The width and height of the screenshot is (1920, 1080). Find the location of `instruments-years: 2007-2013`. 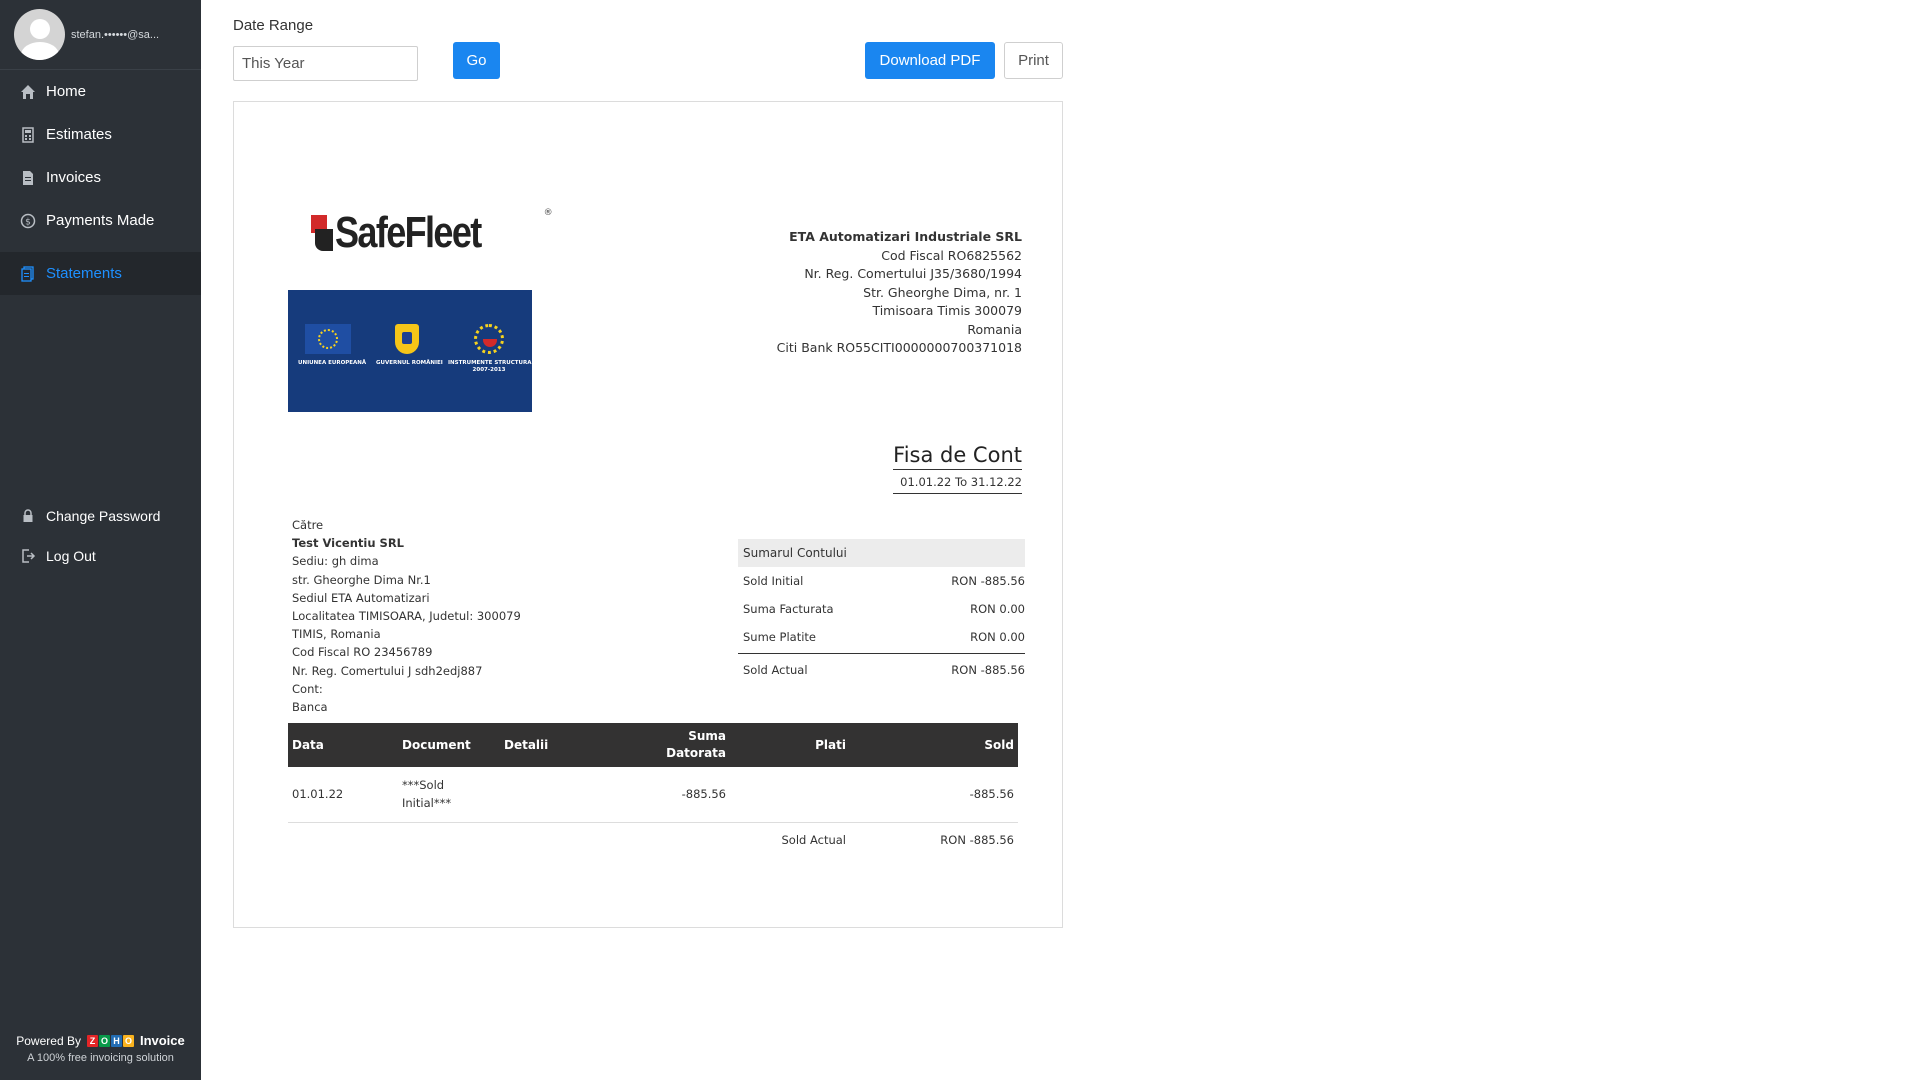

instruments-years: 2007-2013 is located at coordinates (489, 370).